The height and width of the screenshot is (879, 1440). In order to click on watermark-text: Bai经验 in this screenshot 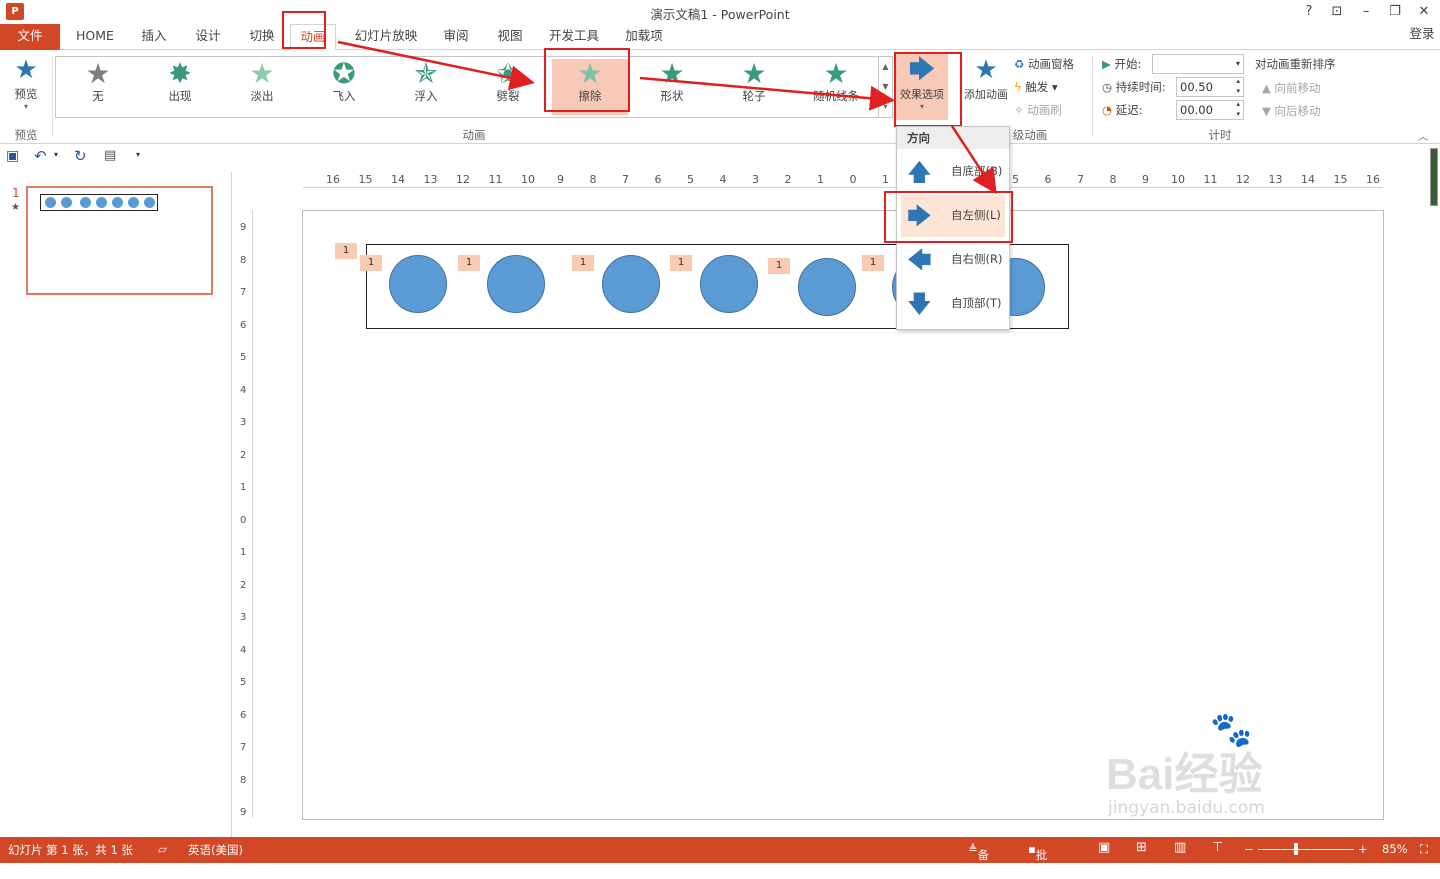, I will do `click(1184, 774)`.